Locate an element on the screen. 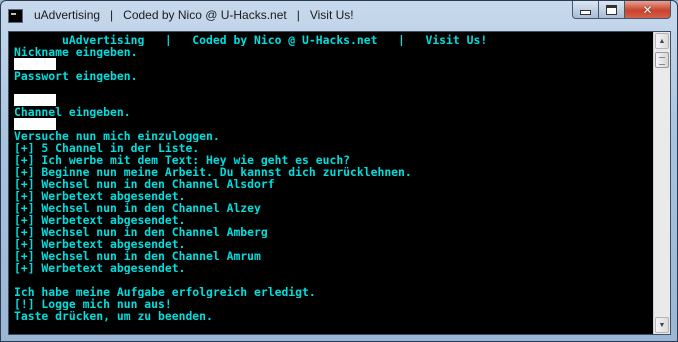 This screenshot has width=678, height=342. console-line: [!] Logge mich nun aus! is located at coordinates (93, 304).